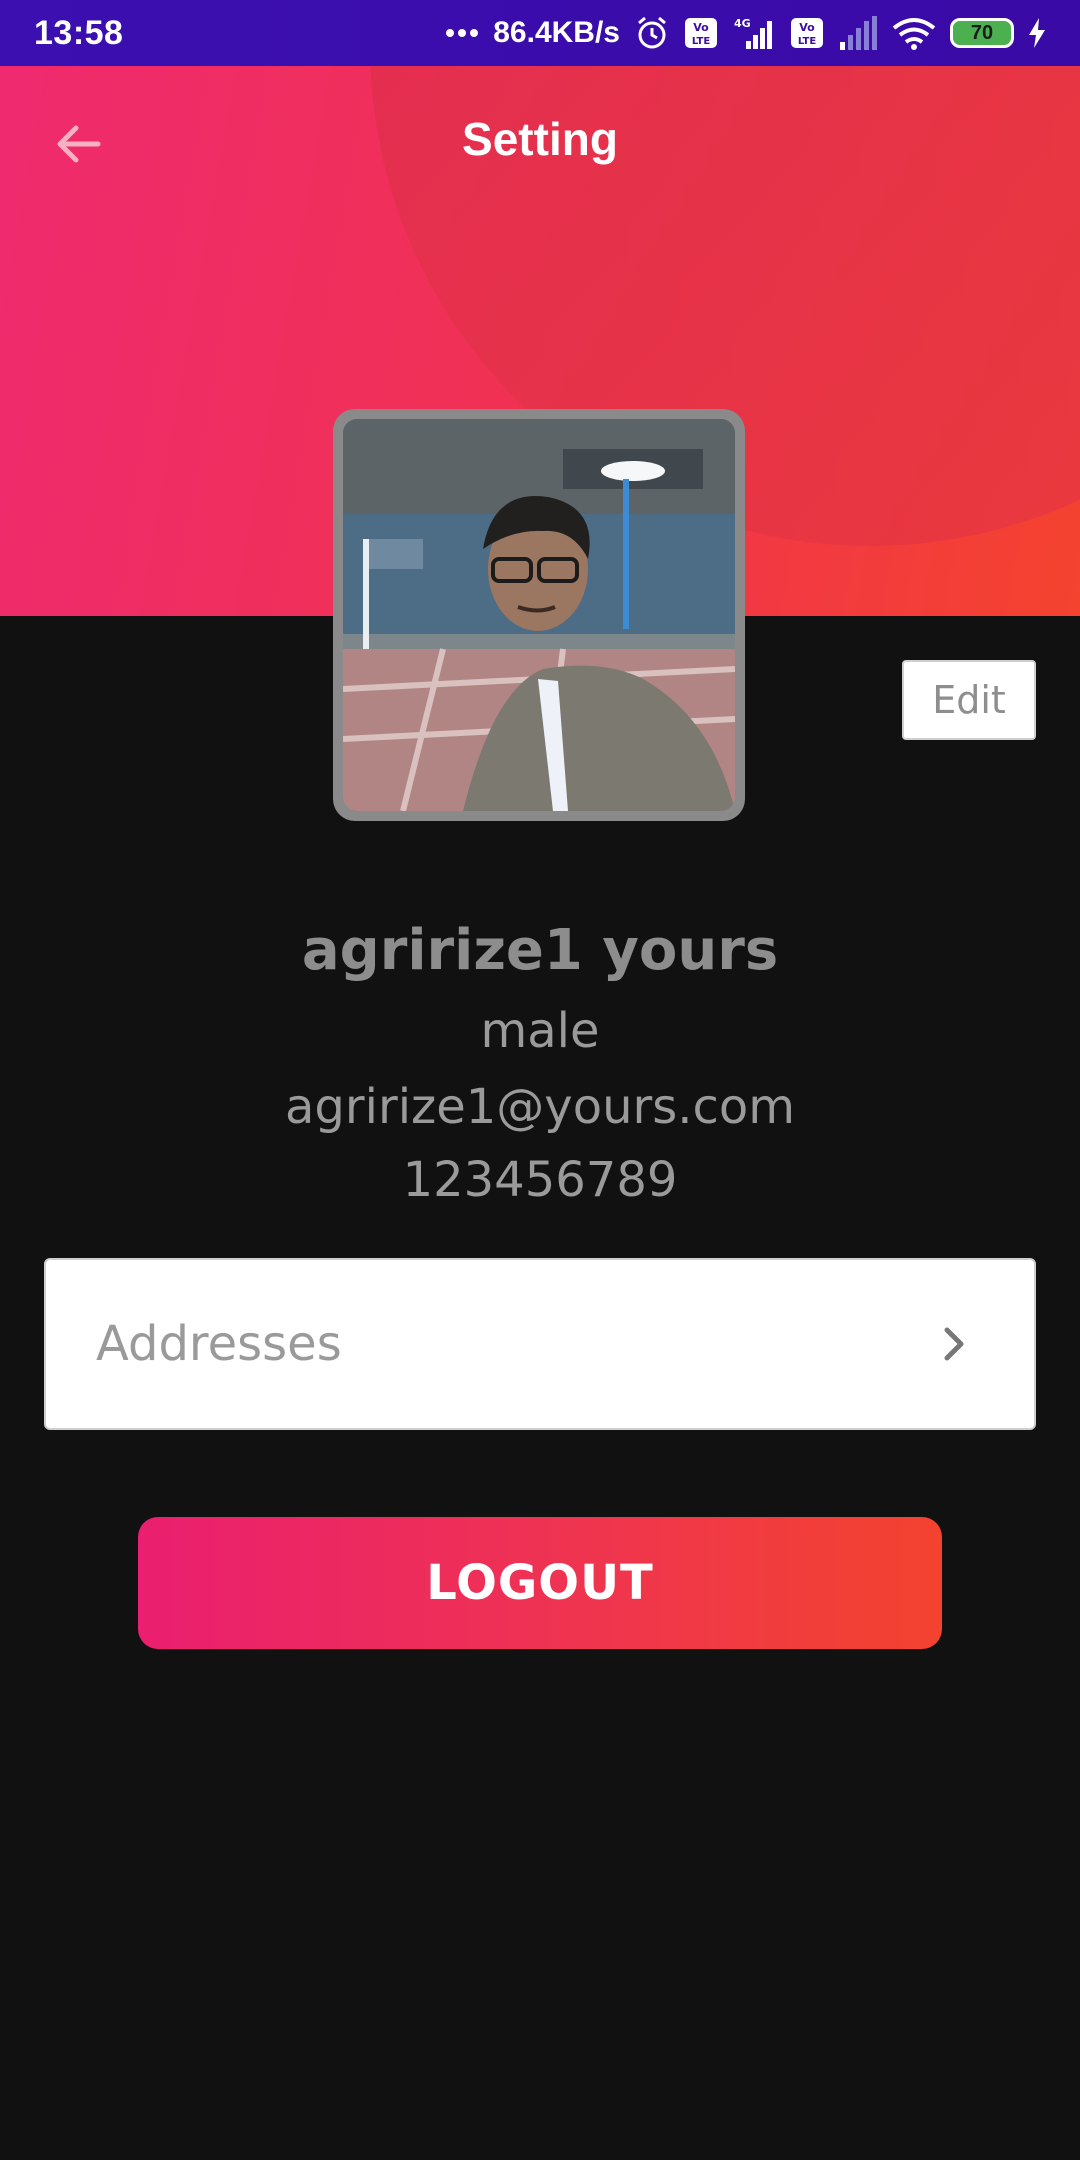  I want to click on avatar, so click(539, 615).